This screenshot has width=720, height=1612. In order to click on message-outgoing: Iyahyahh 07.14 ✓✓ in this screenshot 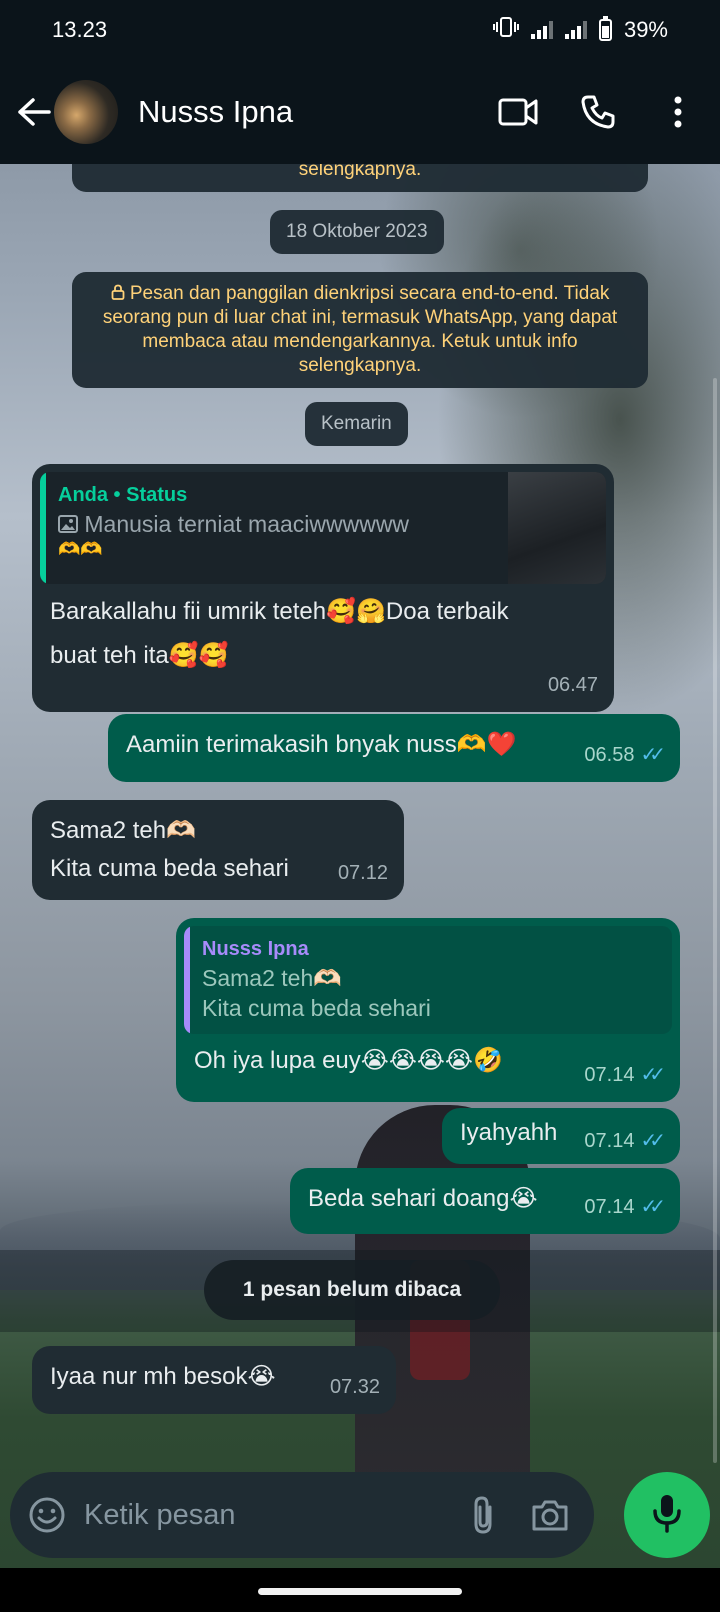, I will do `click(561, 1136)`.